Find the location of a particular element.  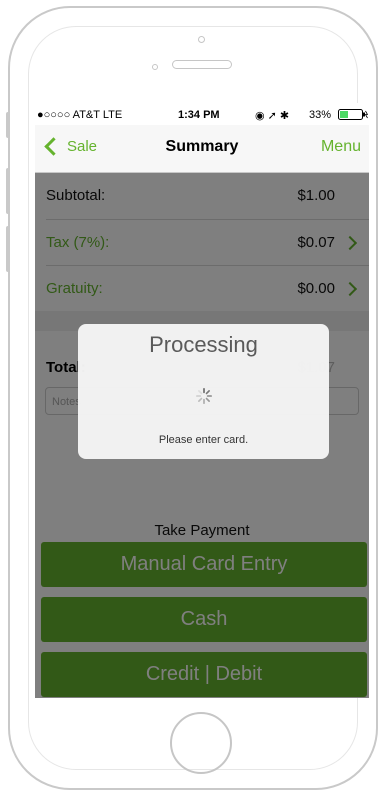

front-camera is located at coordinates (201, 39).